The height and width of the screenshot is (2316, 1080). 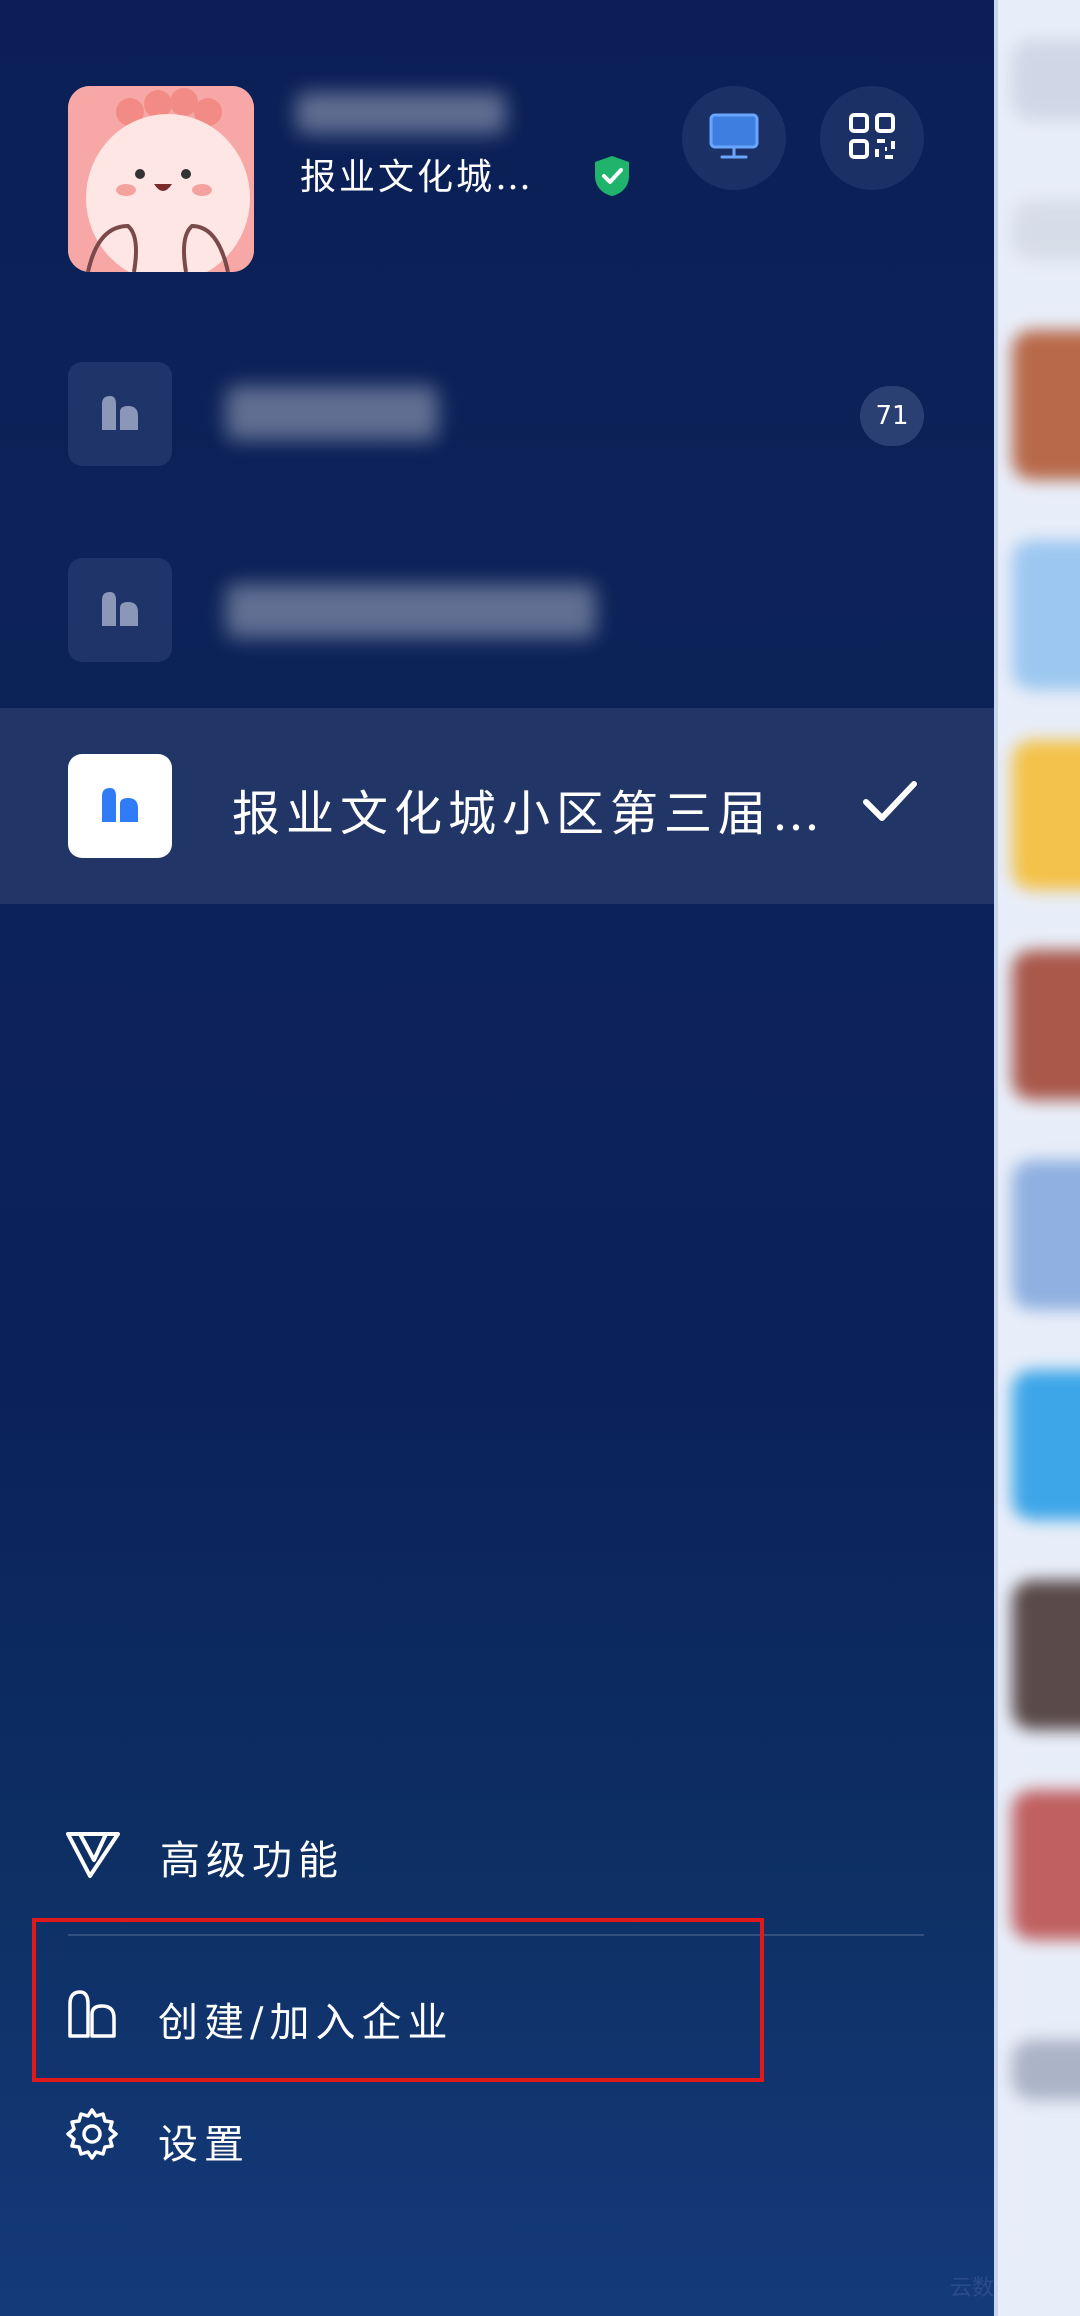 What do you see at coordinates (1037, 1158) in the screenshot?
I see `background-content-peek` at bounding box center [1037, 1158].